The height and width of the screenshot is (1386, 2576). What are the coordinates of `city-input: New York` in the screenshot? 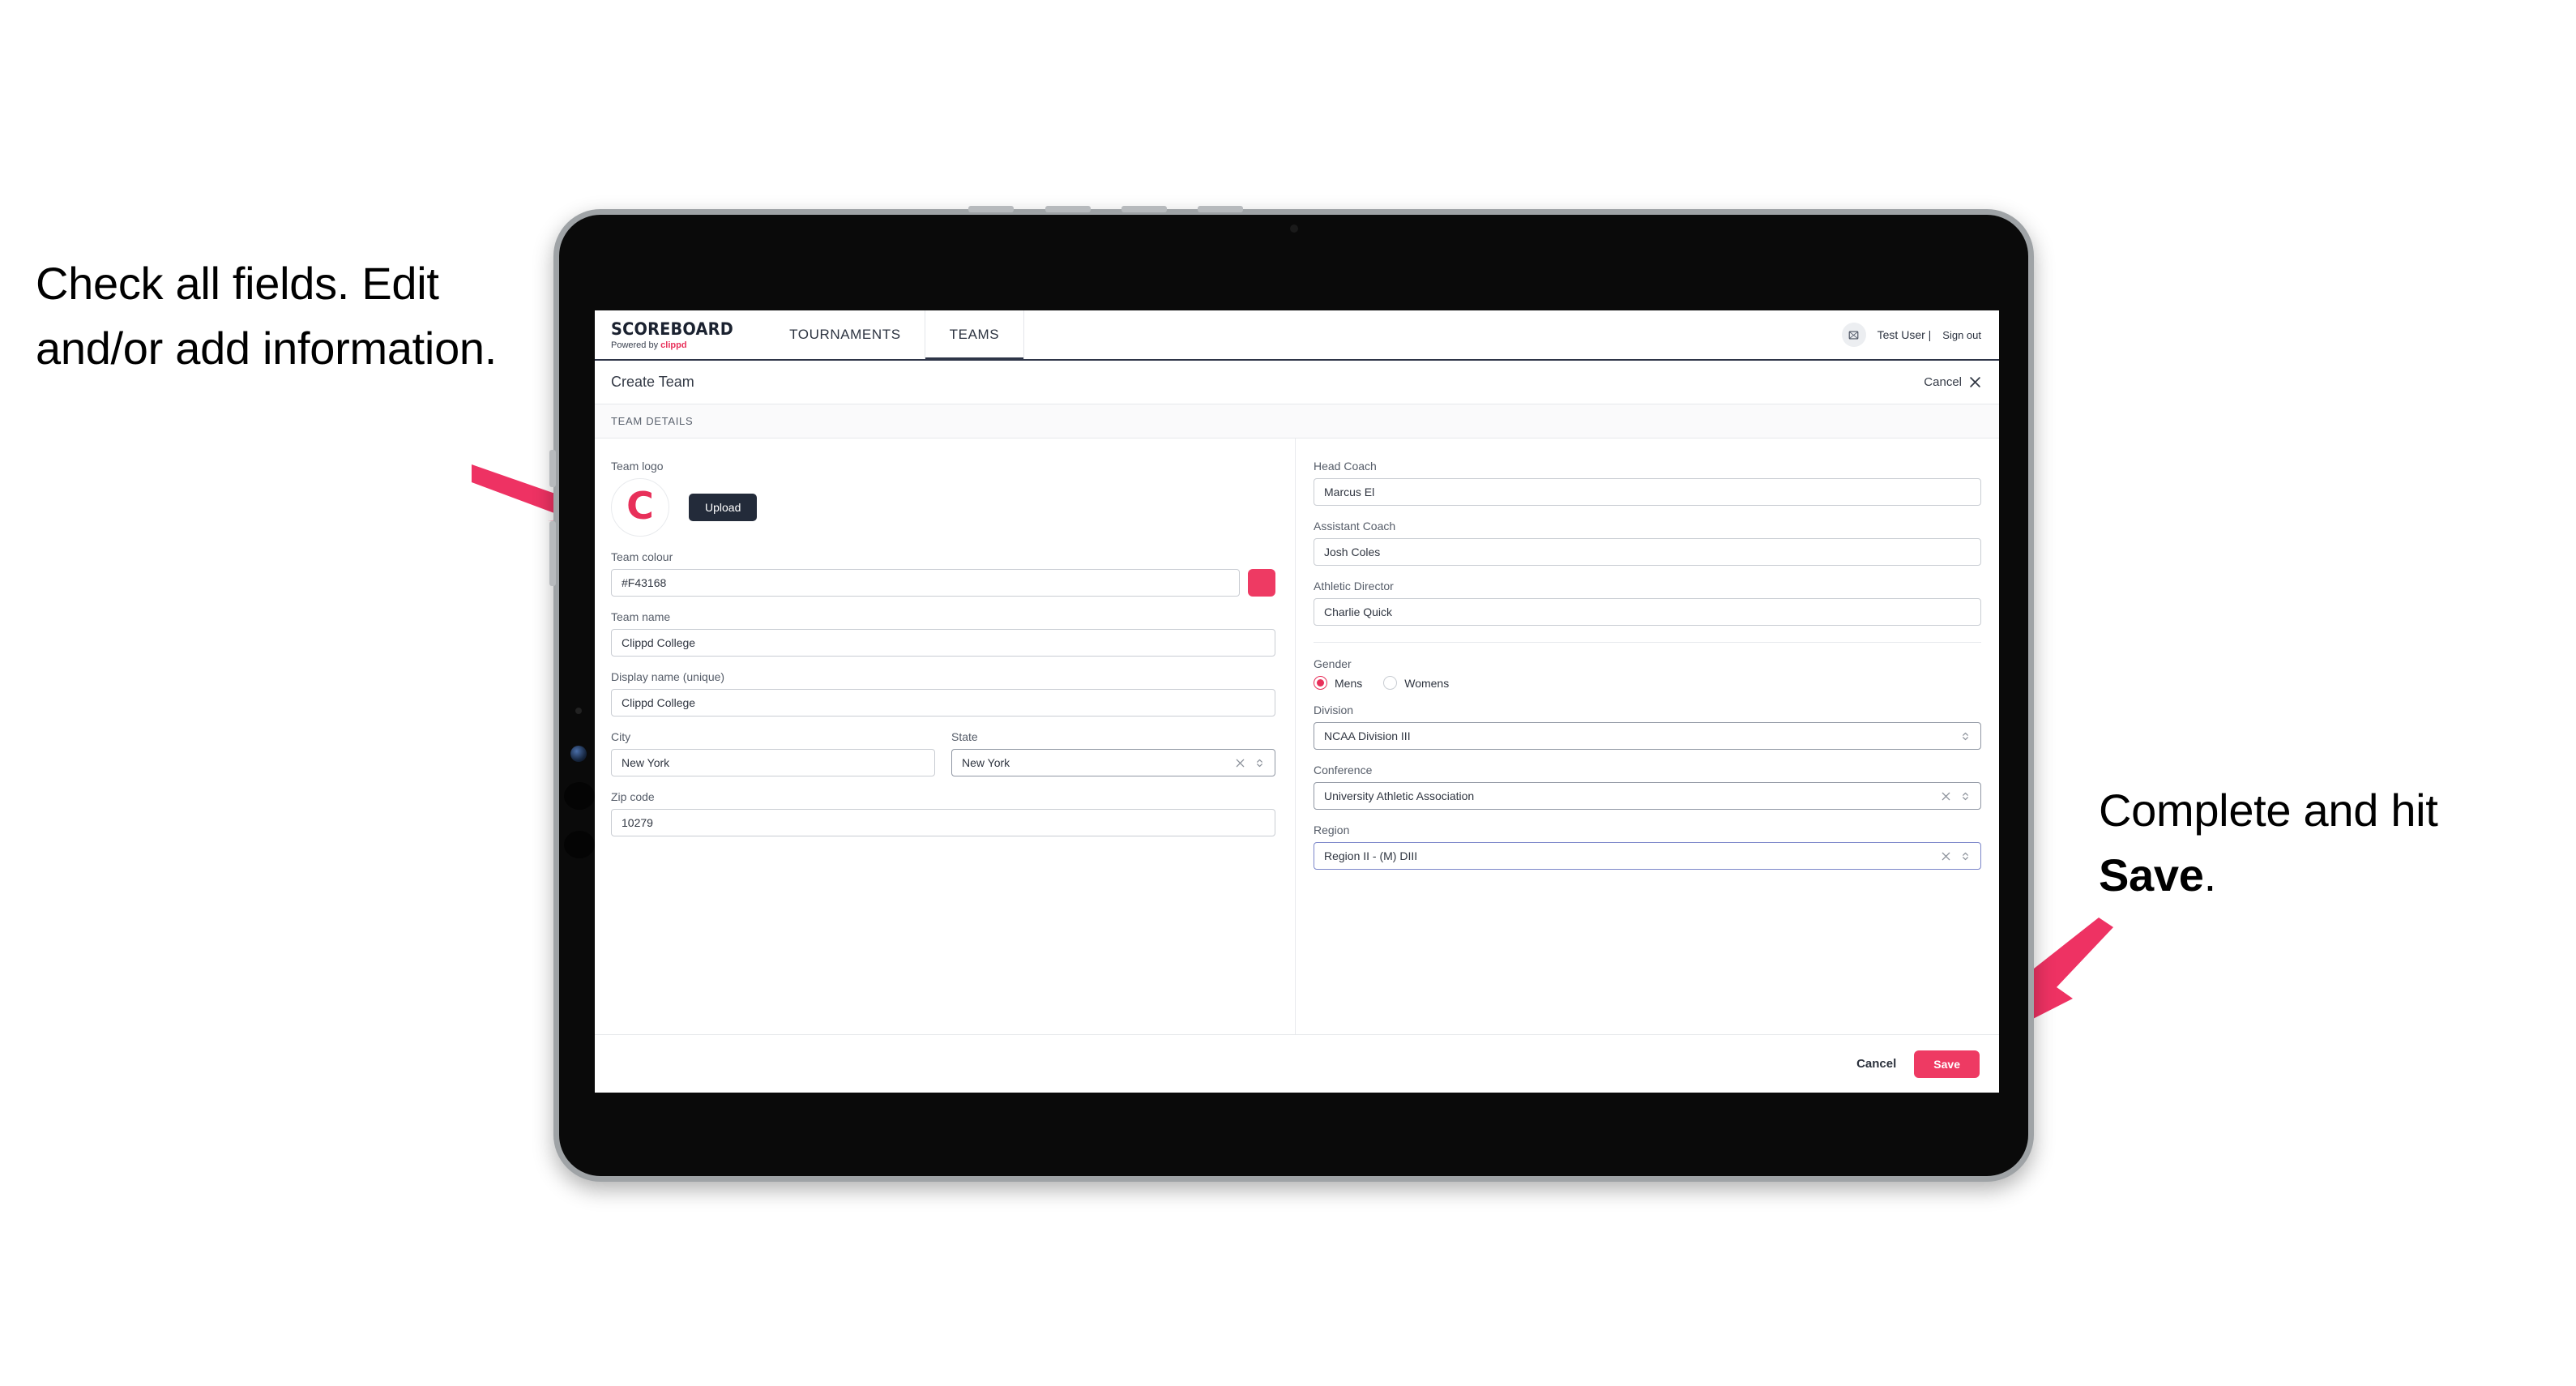 It's located at (773, 762).